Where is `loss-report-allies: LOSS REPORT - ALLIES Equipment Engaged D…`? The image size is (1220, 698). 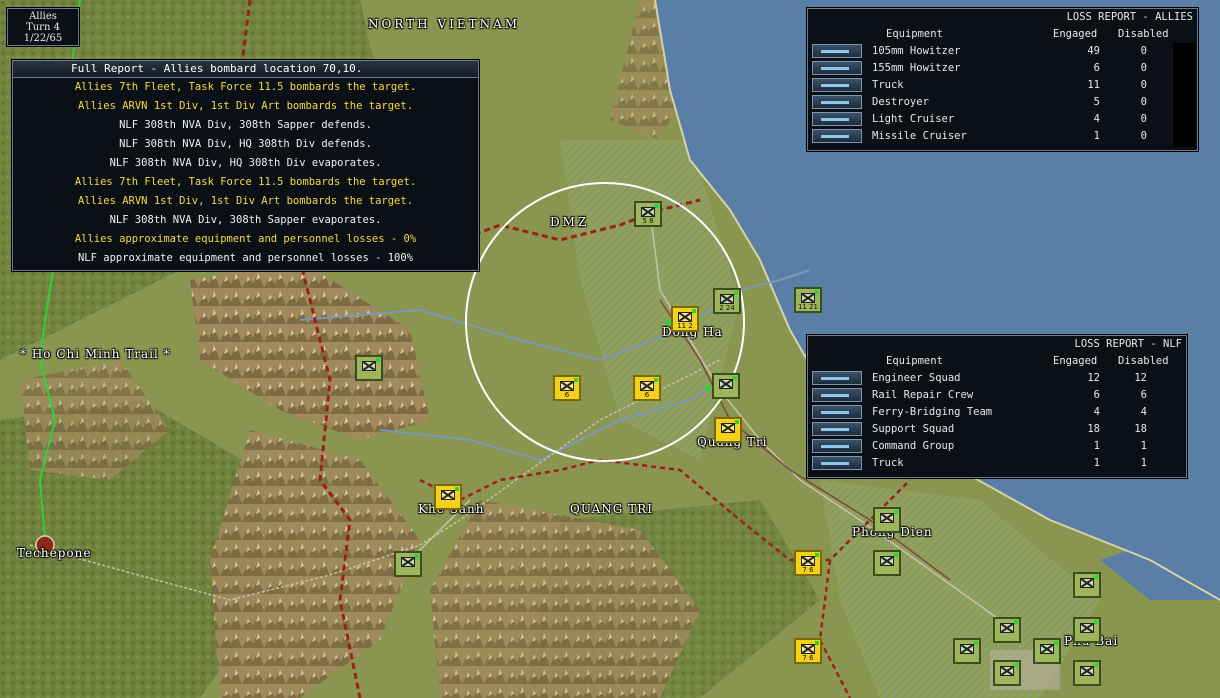
loss-report-allies: LOSS REPORT - ALLIES Equipment Engaged D… is located at coordinates (1002, 79).